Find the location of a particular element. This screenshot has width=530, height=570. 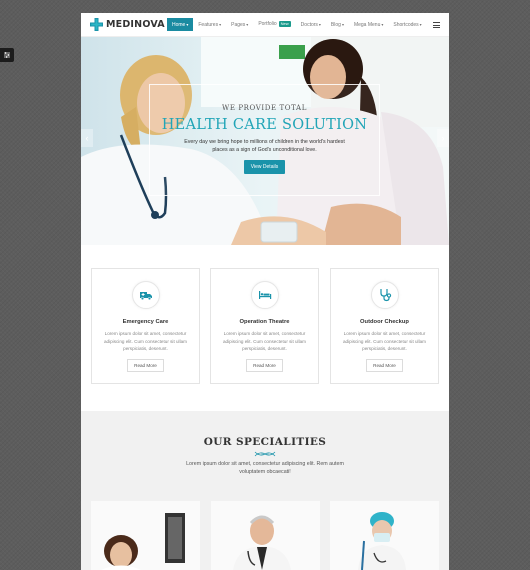

prev-slide-button: ‹ is located at coordinates (87, 138).